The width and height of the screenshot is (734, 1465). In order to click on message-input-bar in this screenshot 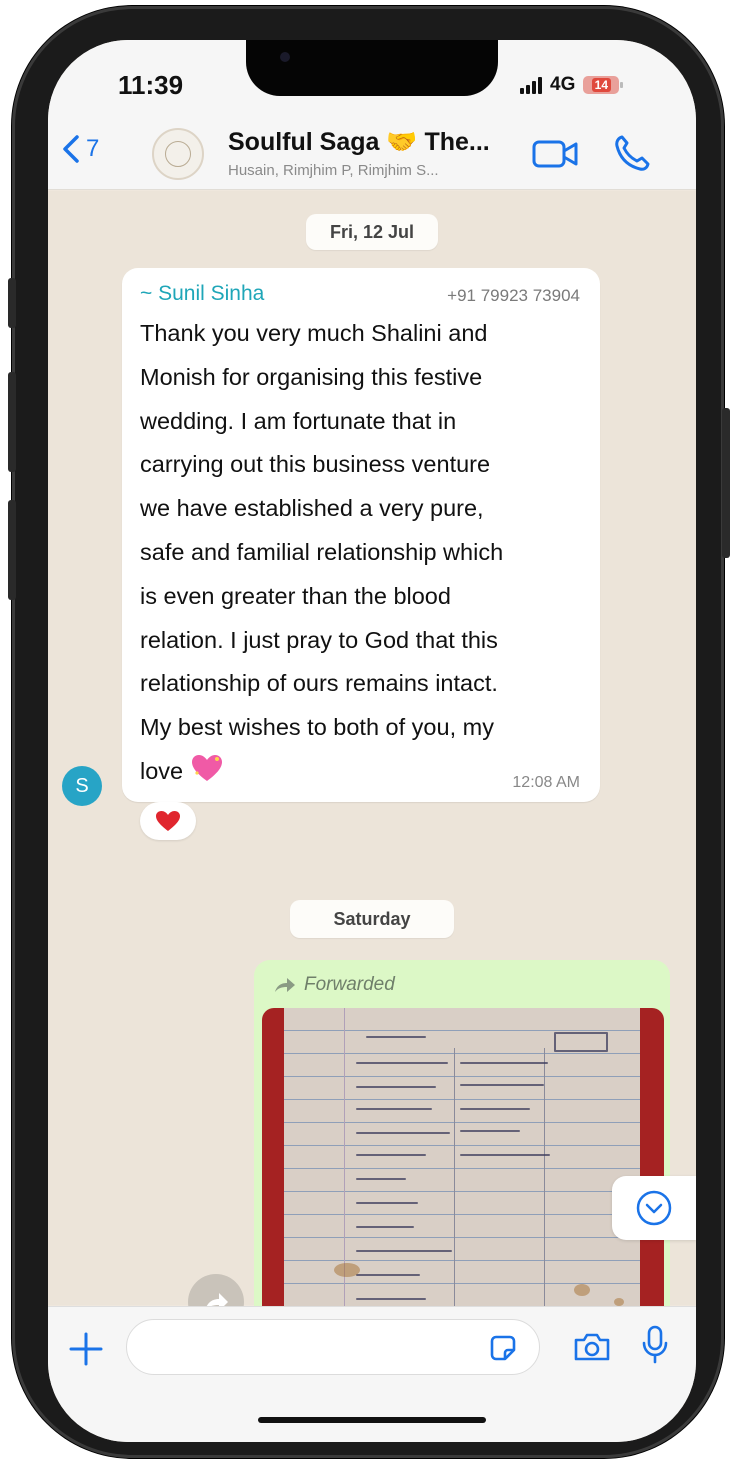, I will do `click(372, 1374)`.